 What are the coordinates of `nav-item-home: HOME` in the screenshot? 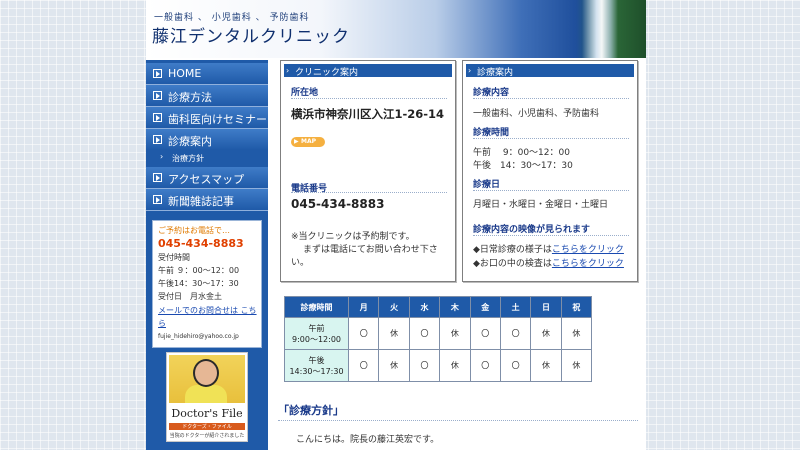 It's located at (207, 74).